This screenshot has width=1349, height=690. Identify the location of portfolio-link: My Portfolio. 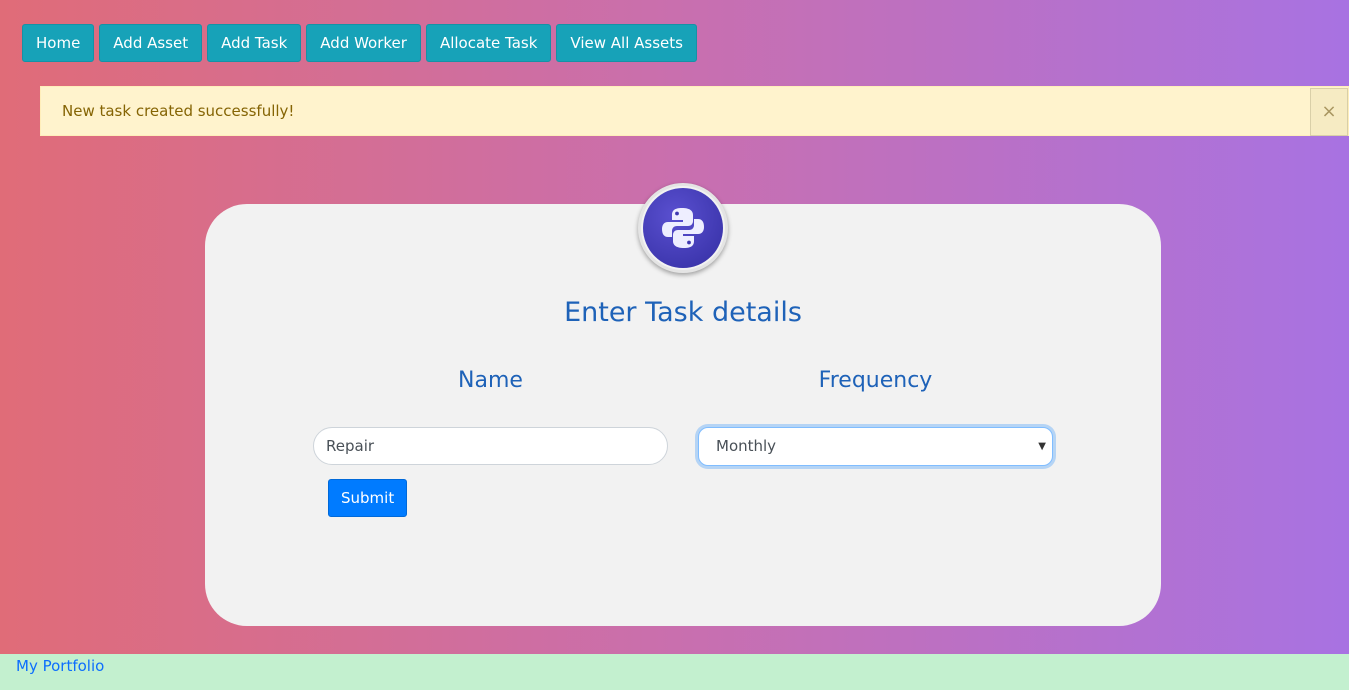
(60, 666).